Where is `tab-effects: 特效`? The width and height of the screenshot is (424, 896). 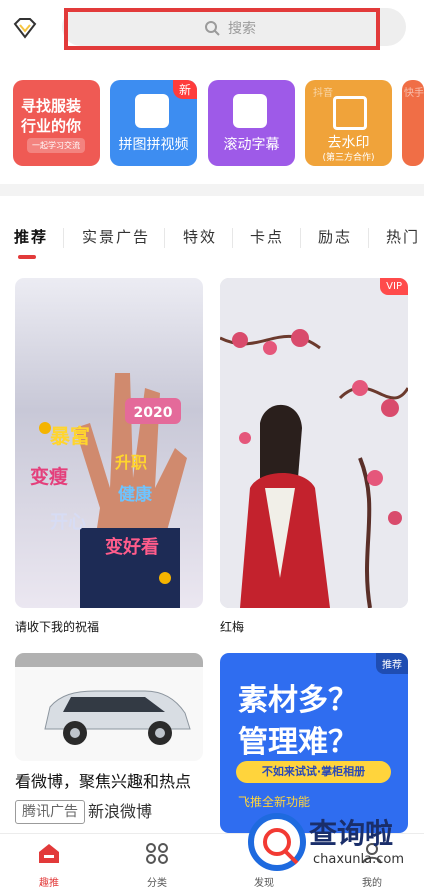
tab-effects: 特效 is located at coordinates (200, 236).